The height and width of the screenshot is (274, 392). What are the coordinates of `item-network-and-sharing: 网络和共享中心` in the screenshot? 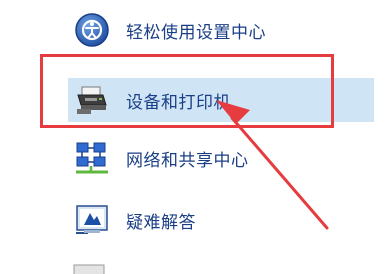 It's located at (221, 158).